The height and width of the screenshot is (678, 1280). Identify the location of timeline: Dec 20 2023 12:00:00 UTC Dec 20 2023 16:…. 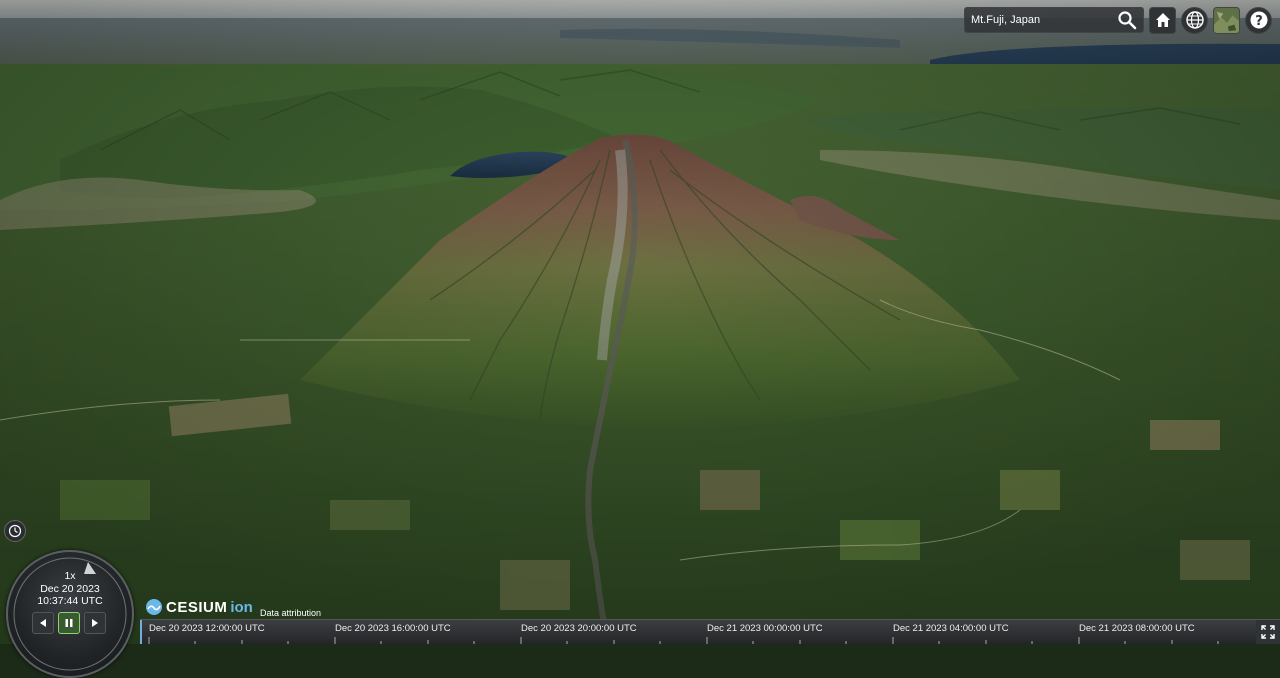
(698, 631).